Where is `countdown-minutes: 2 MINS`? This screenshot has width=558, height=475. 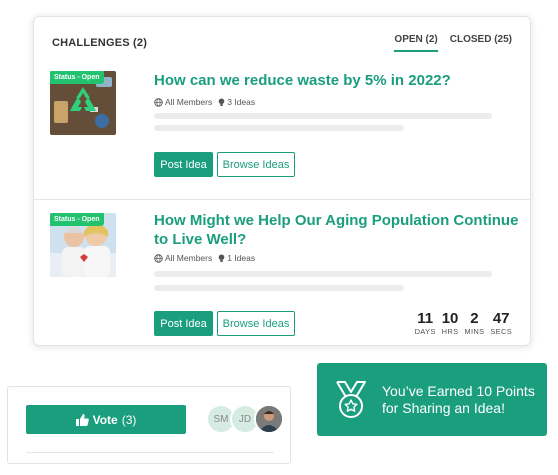
countdown-minutes: 2 MINS is located at coordinates (474, 323).